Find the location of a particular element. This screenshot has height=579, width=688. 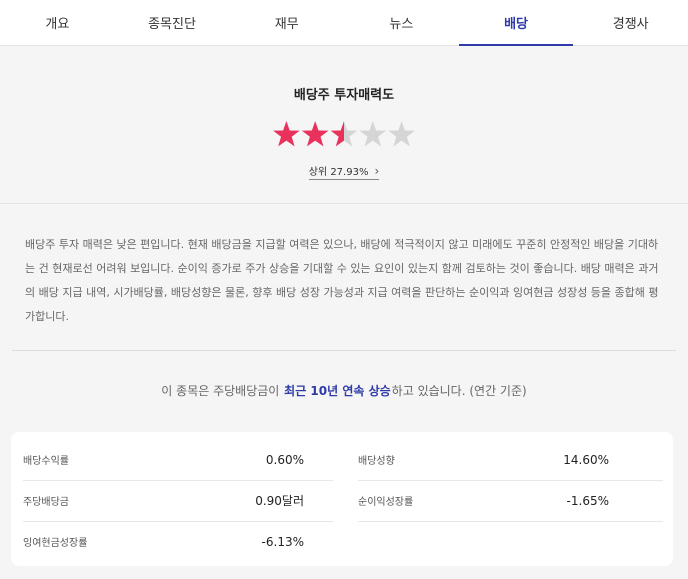

metric-payout-ratio: 배당성향 14.60% is located at coordinates (485, 459).